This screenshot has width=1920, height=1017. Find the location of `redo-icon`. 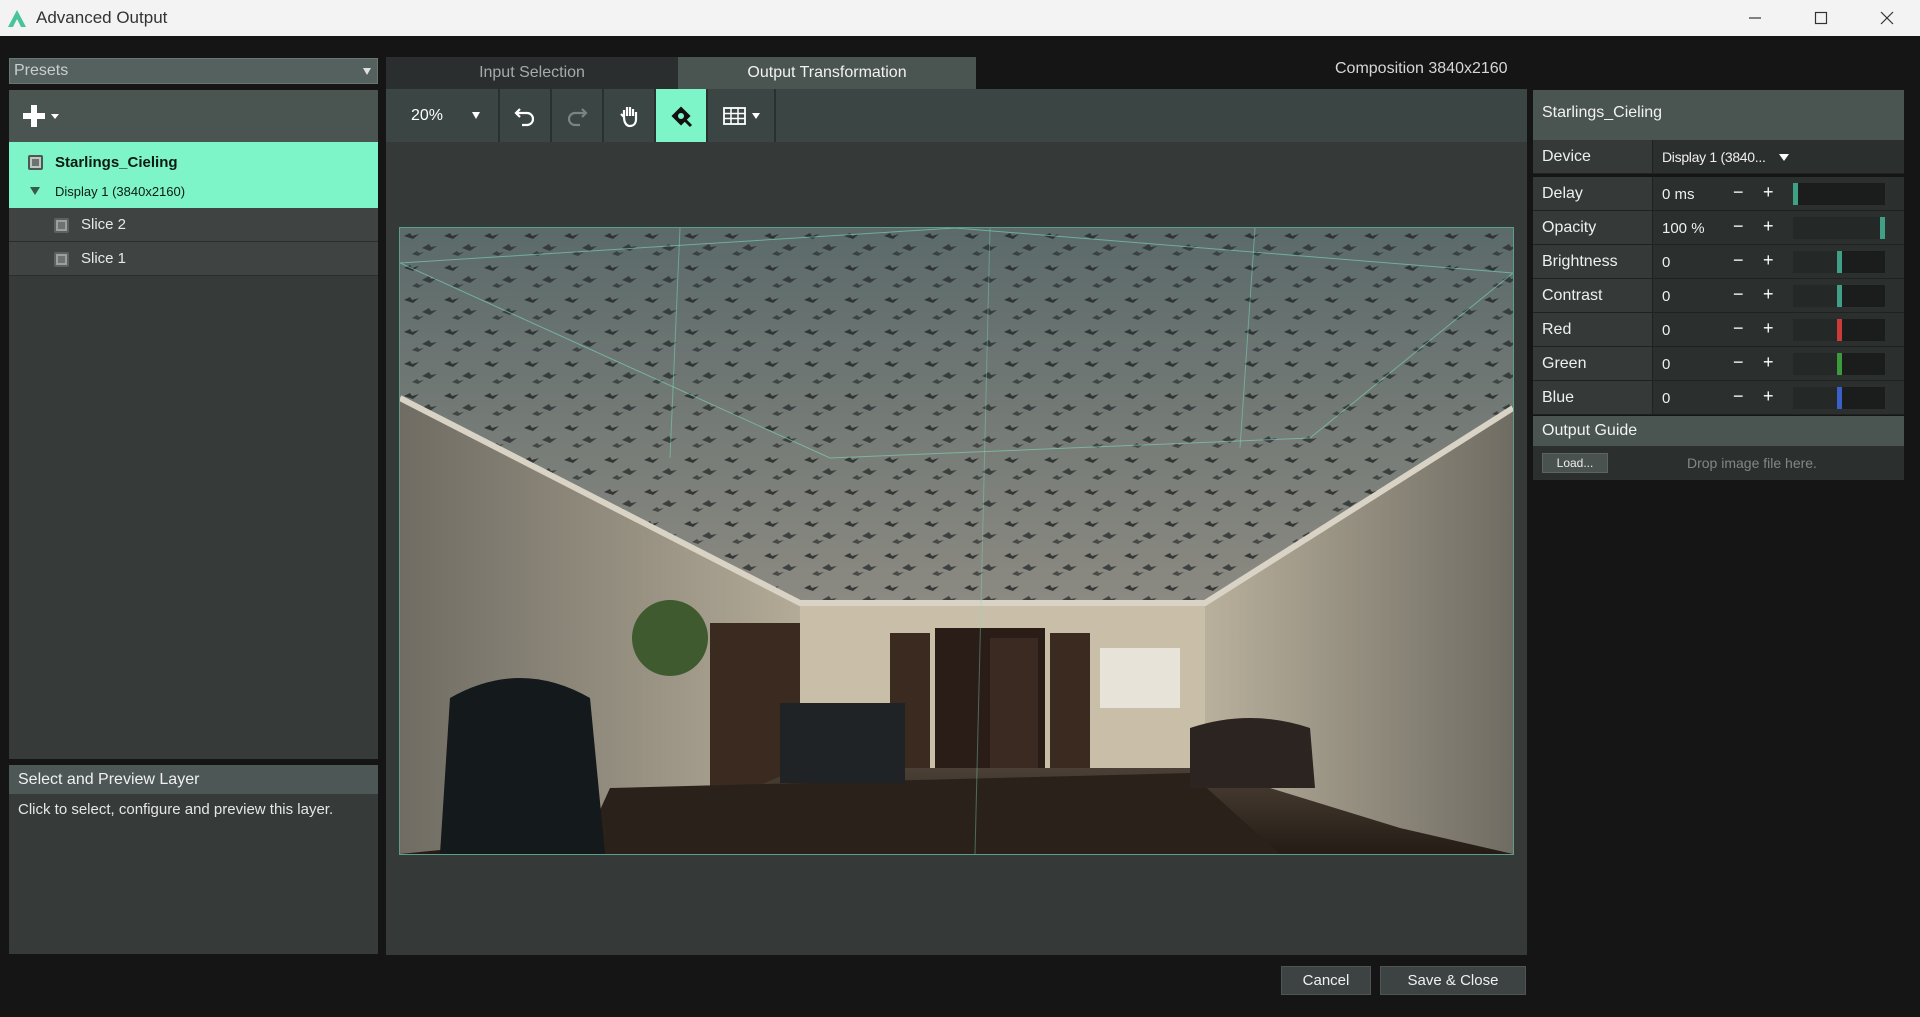

redo-icon is located at coordinates (577, 116).